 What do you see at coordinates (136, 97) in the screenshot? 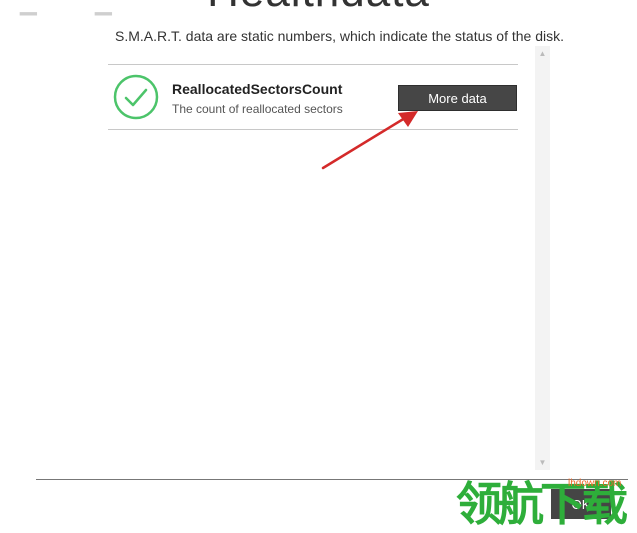
I see `check-circle-icon` at bounding box center [136, 97].